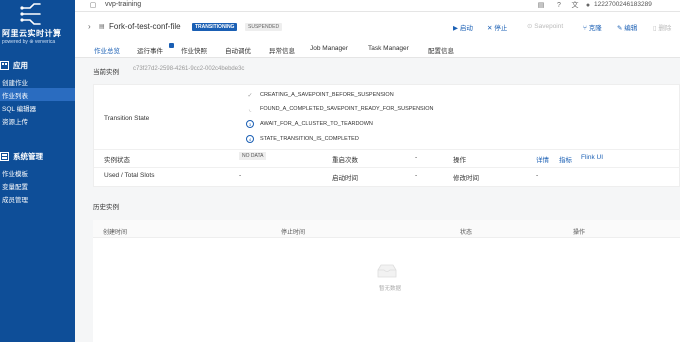  What do you see at coordinates (542, 159) in the screenshot?
I see `details-link: 详情` at bounding box center [542, 159].